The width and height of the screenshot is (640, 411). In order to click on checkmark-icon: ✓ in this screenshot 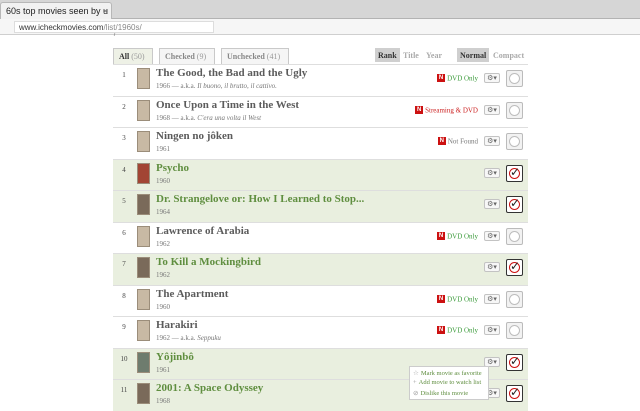, I will do `click(515, 266)`.